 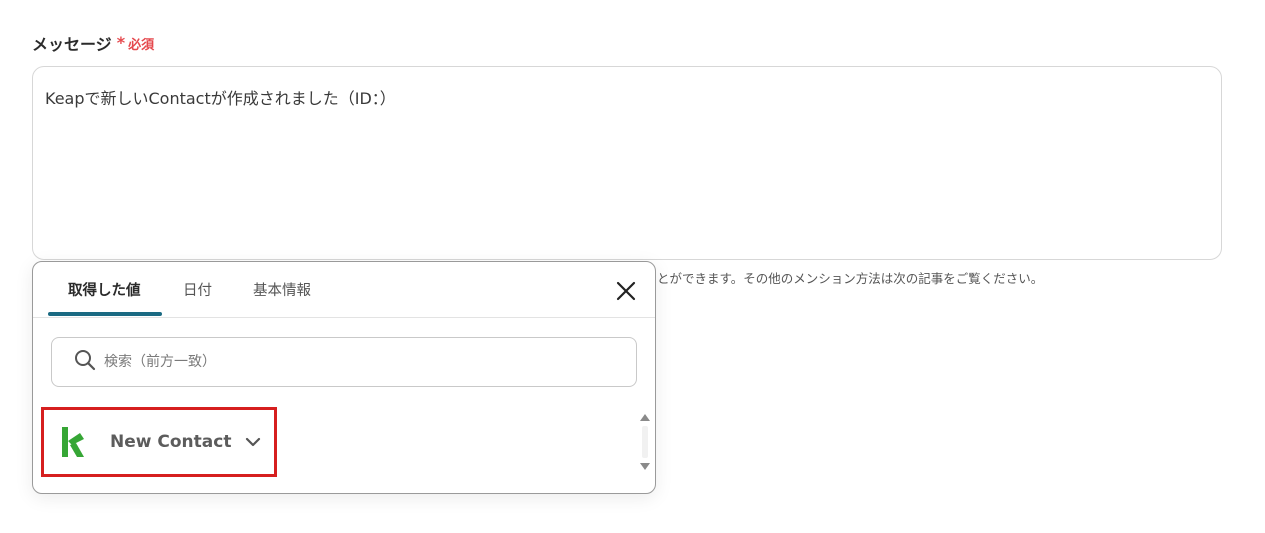 What do you see at coordinates (645, 466) in the screenshot?
I see `scroll-down-arrow-icon` at bounding box center [645, 466].